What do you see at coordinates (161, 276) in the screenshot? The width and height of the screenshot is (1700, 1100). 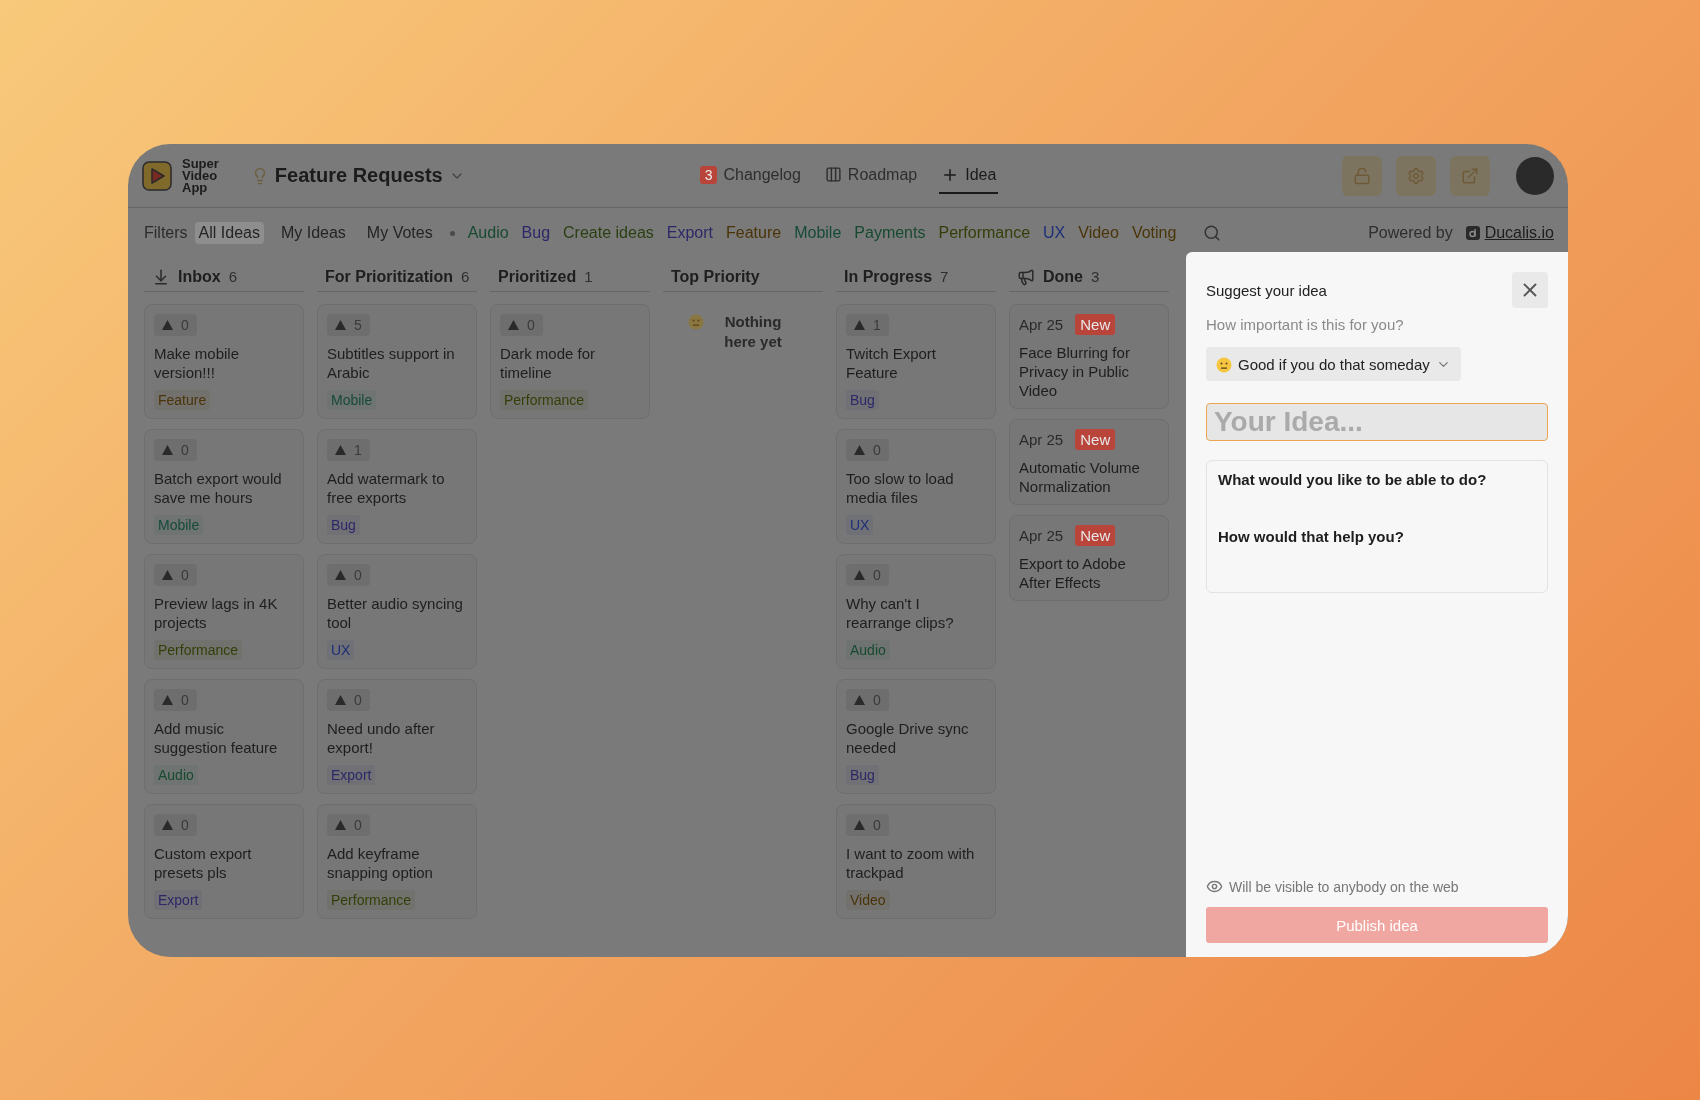 I see `download-icon` at bounding box center [161, 276].